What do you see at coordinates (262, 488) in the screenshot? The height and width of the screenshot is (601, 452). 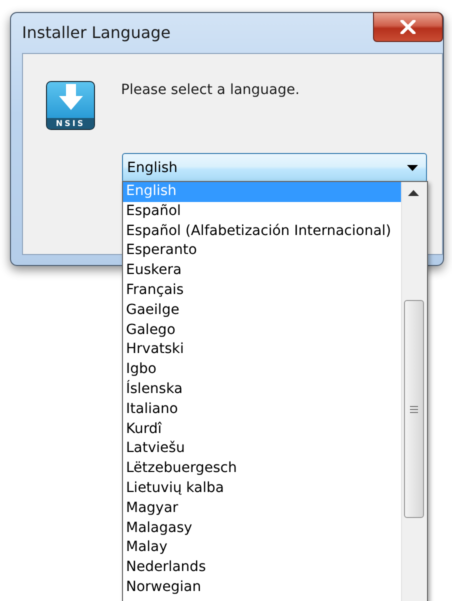 I see `language-option: Lietuvių kalba` at bounding box center [262, 488].